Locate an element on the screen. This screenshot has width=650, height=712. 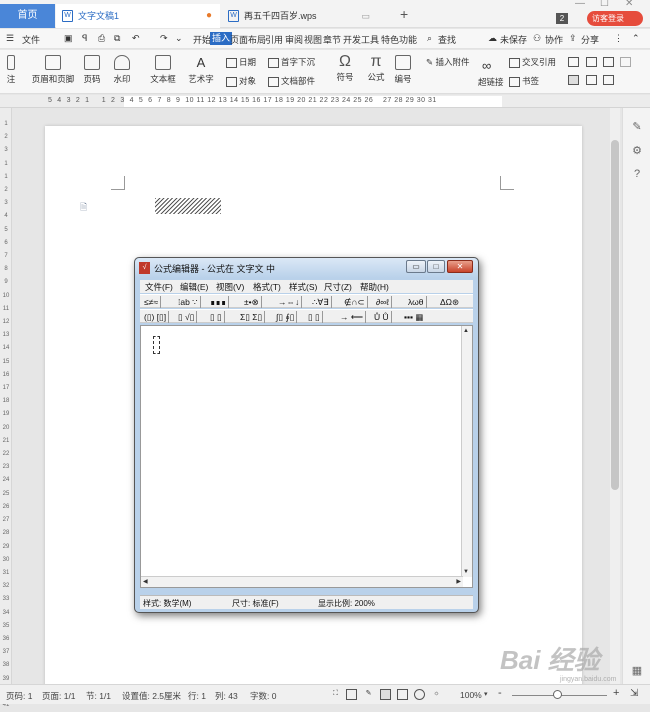
menu-tab-special: 特色功能 is located at coordinates (399, 39).